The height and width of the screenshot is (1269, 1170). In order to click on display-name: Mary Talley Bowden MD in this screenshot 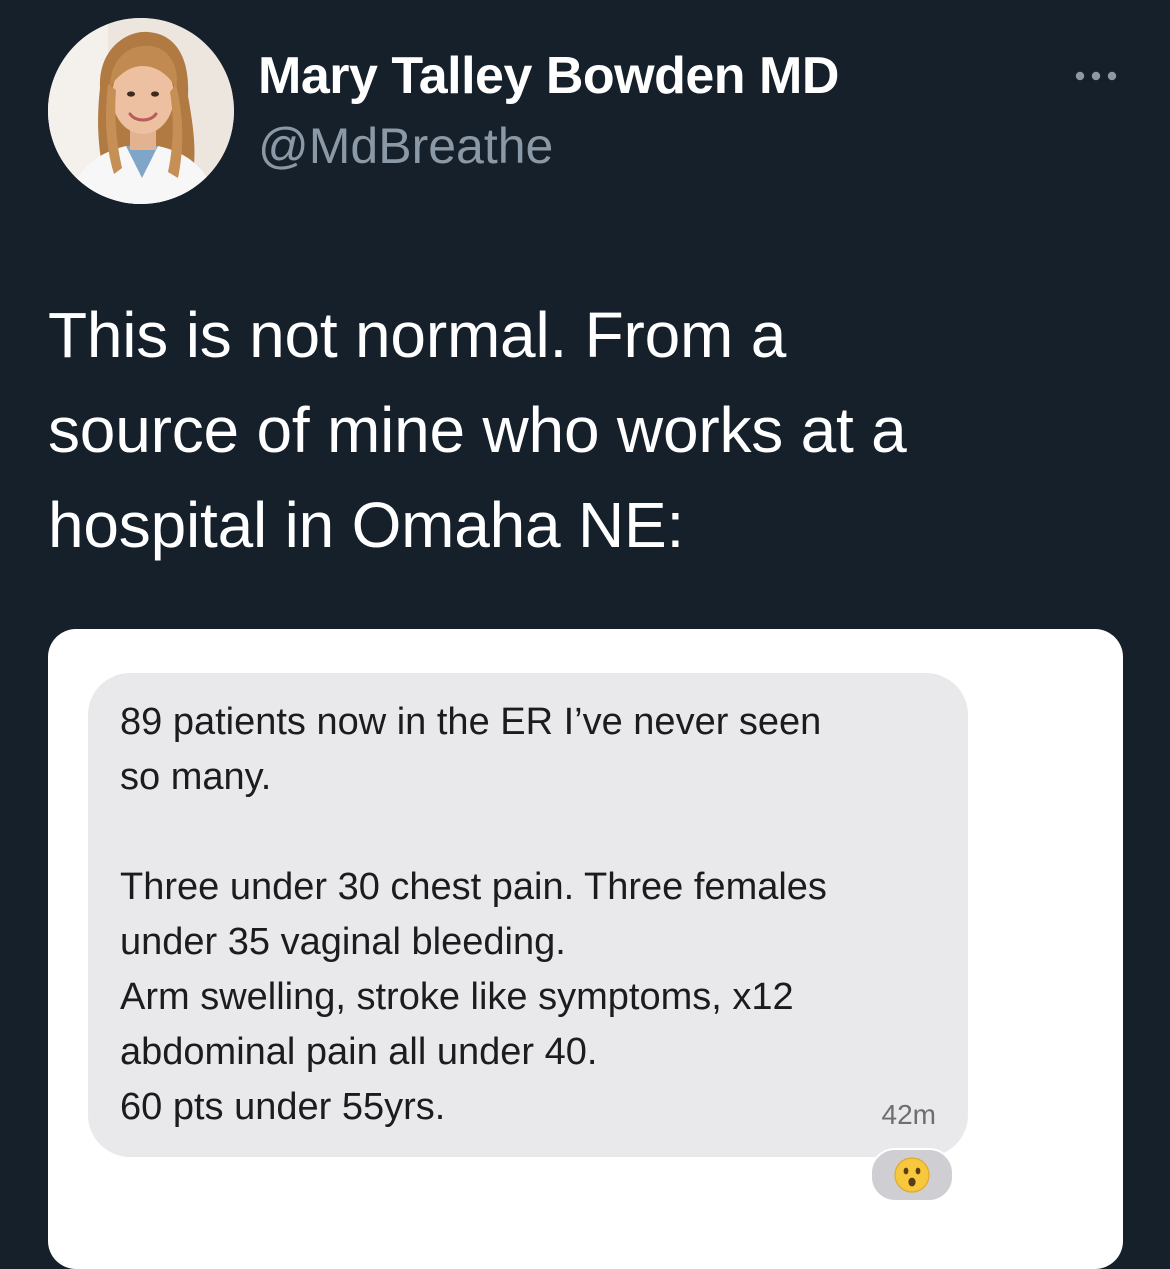, I will do `click(548, 76)`.